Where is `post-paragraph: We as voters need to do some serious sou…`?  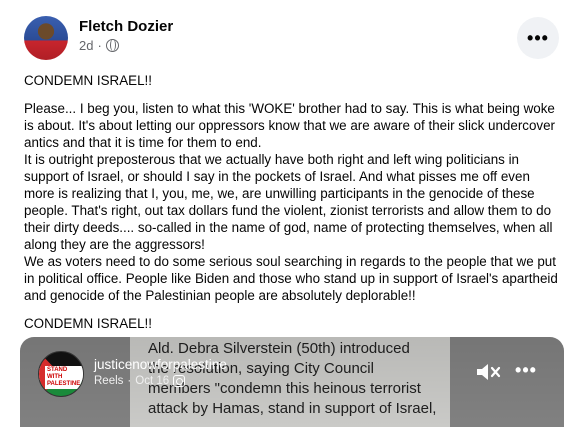 post-paragraph: We as voters need to do some serious sou… is located at coordinates (291, 278).